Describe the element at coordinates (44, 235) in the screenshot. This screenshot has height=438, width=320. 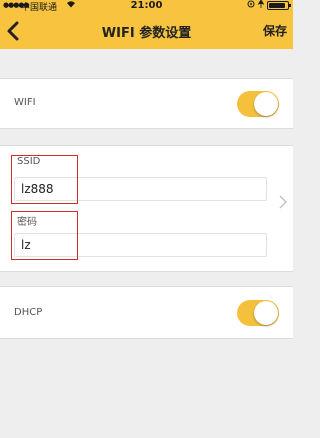
I see `password-highlight-box` at that location.